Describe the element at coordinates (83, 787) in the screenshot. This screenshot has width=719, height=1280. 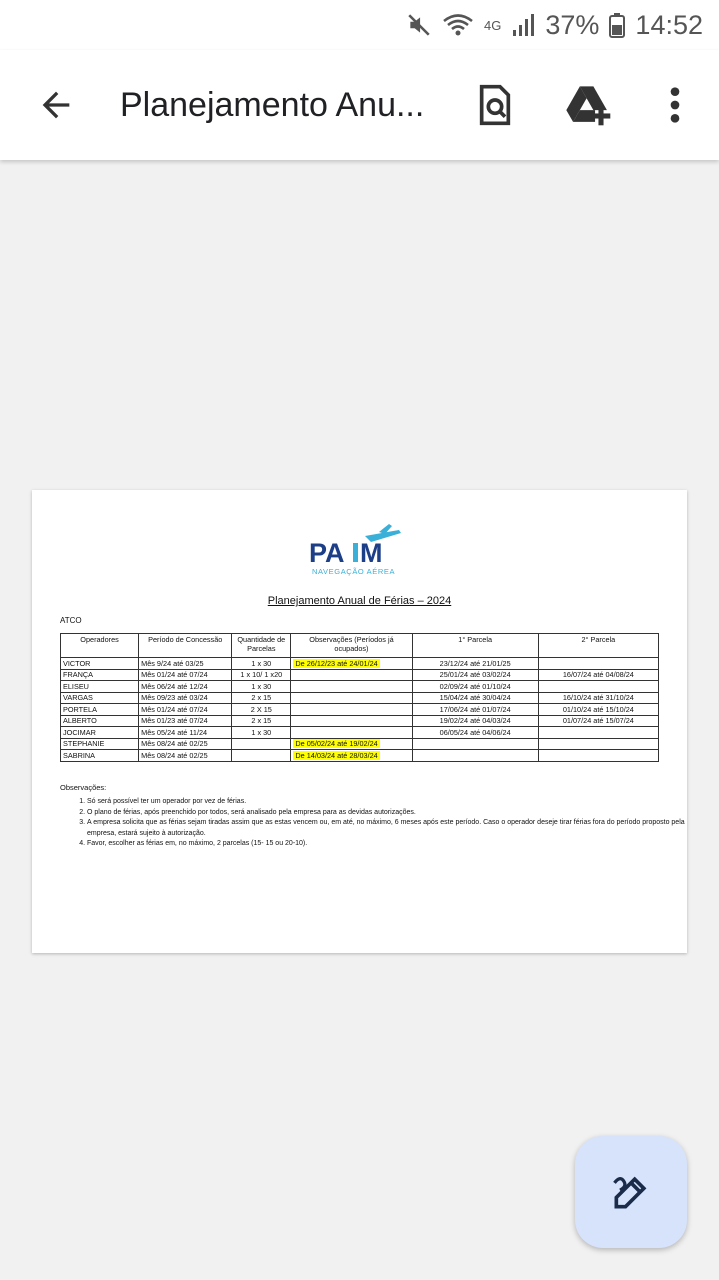
I see `observations-heading: Observações:` at that location.